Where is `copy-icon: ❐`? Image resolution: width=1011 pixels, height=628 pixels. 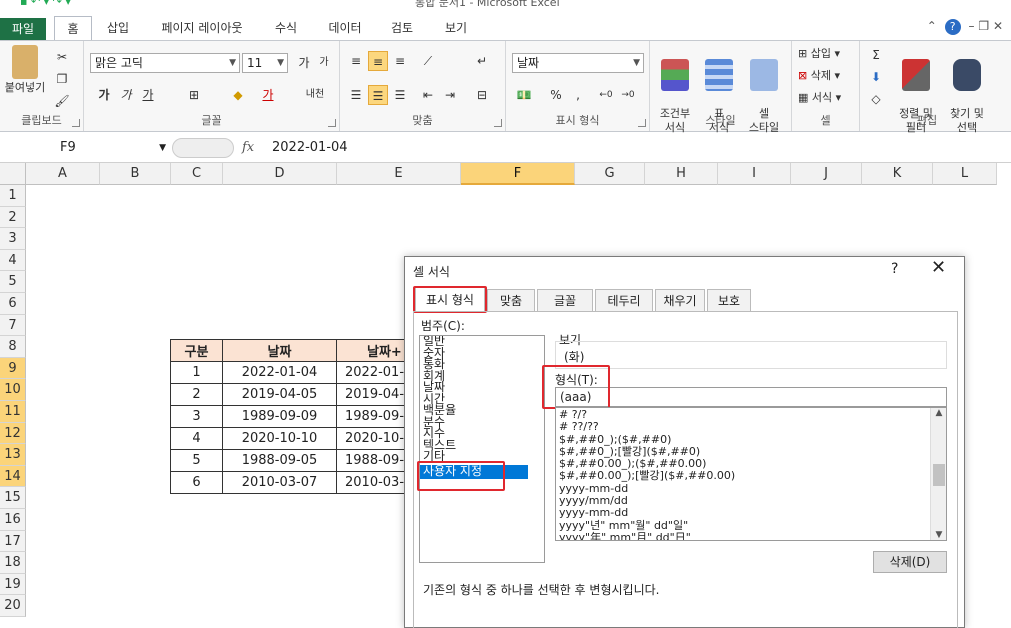
copy-icon: ❐ is located at coordinates (62, 79).